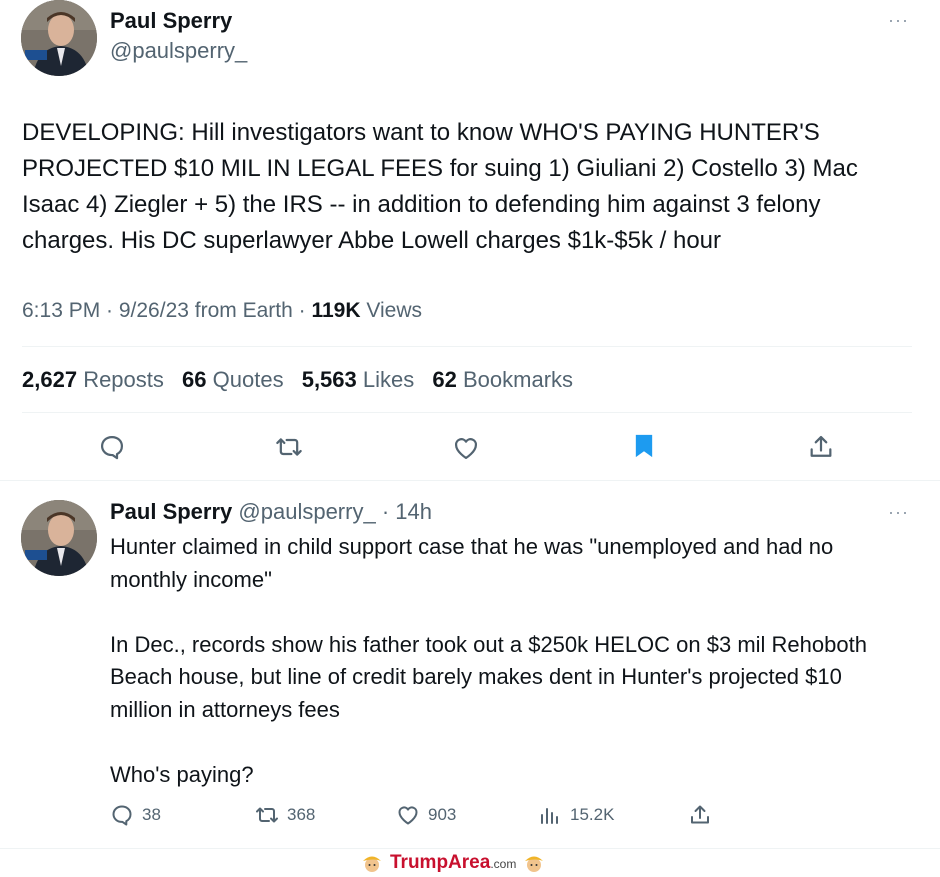 Image resolution: width=940 pixels, height=877 pixels. I want to click on watermark: TrumpArea.com, so click(453, 863).